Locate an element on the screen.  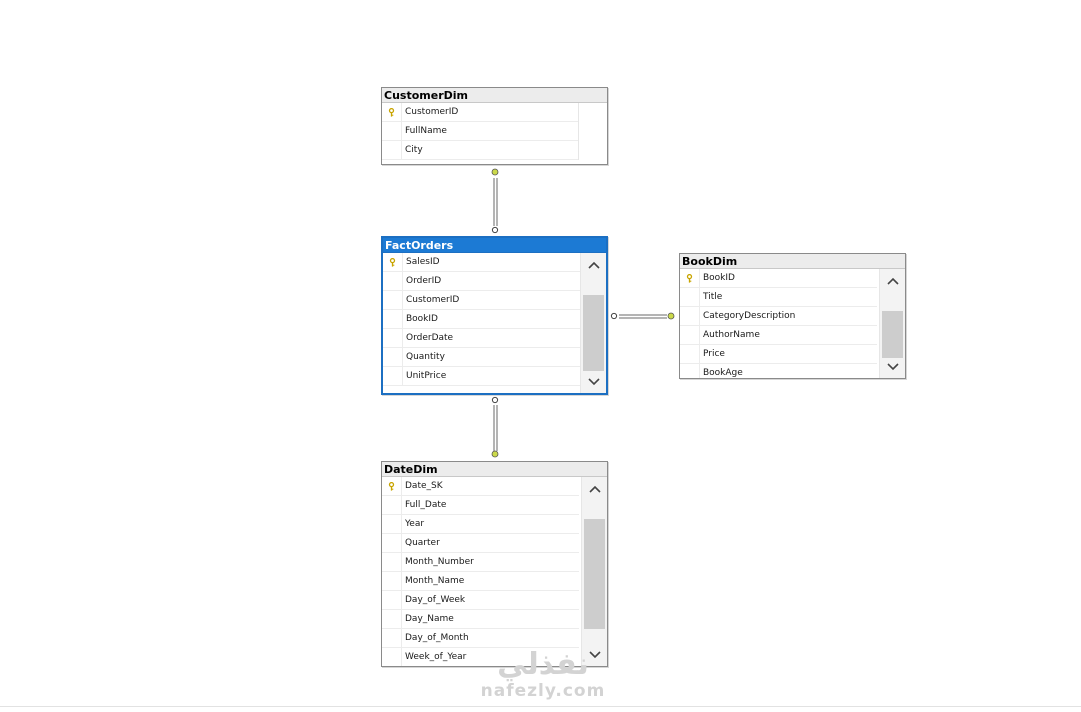
column-row: City is located at coordinates (480, 150).